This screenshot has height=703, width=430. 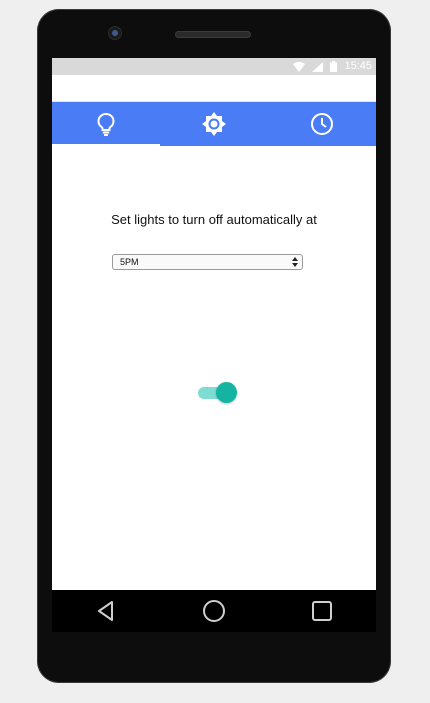 I want to click on home-icon, so click(x=214, y=611).